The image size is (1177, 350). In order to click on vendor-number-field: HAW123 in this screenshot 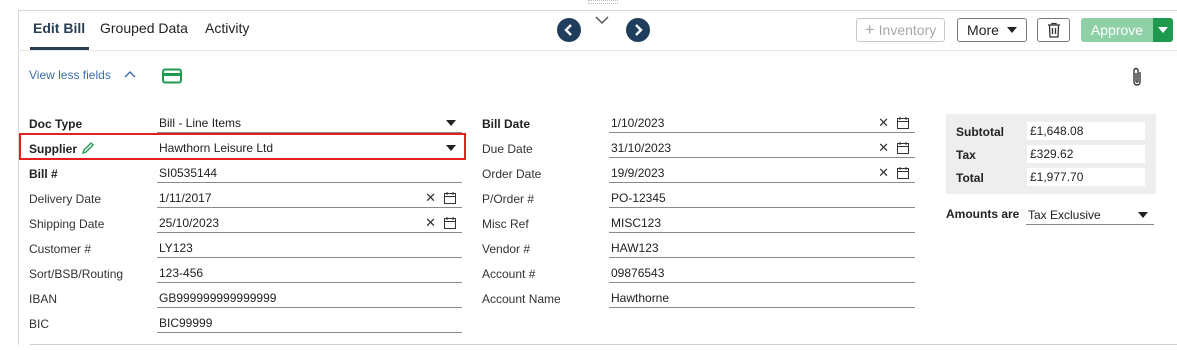, I will do `click(762, 248)`.